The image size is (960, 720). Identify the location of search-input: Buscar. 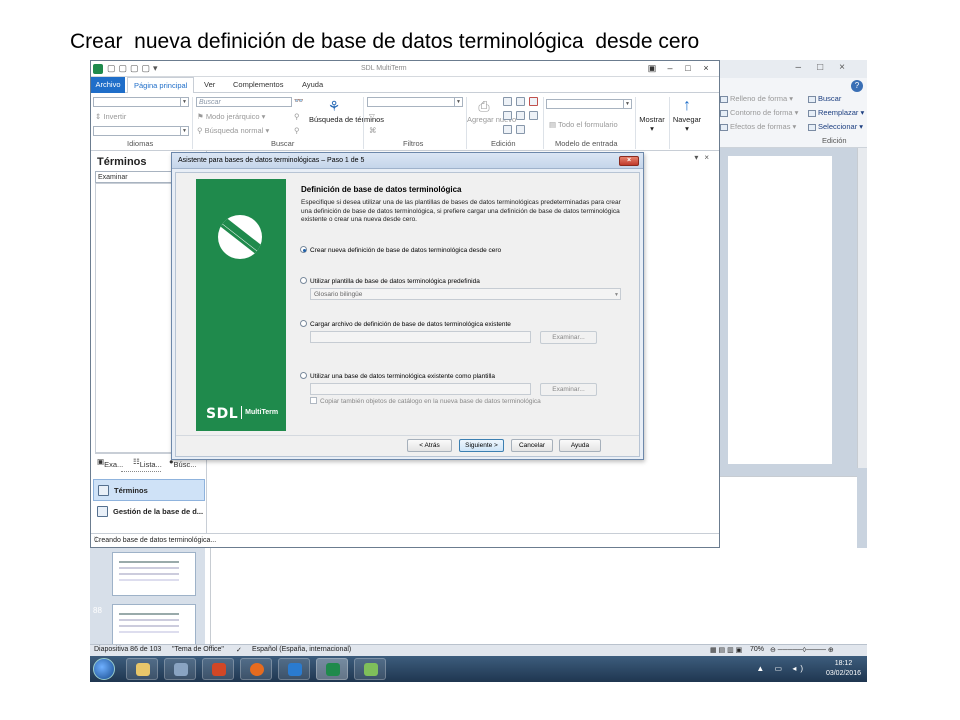
(244, 102).